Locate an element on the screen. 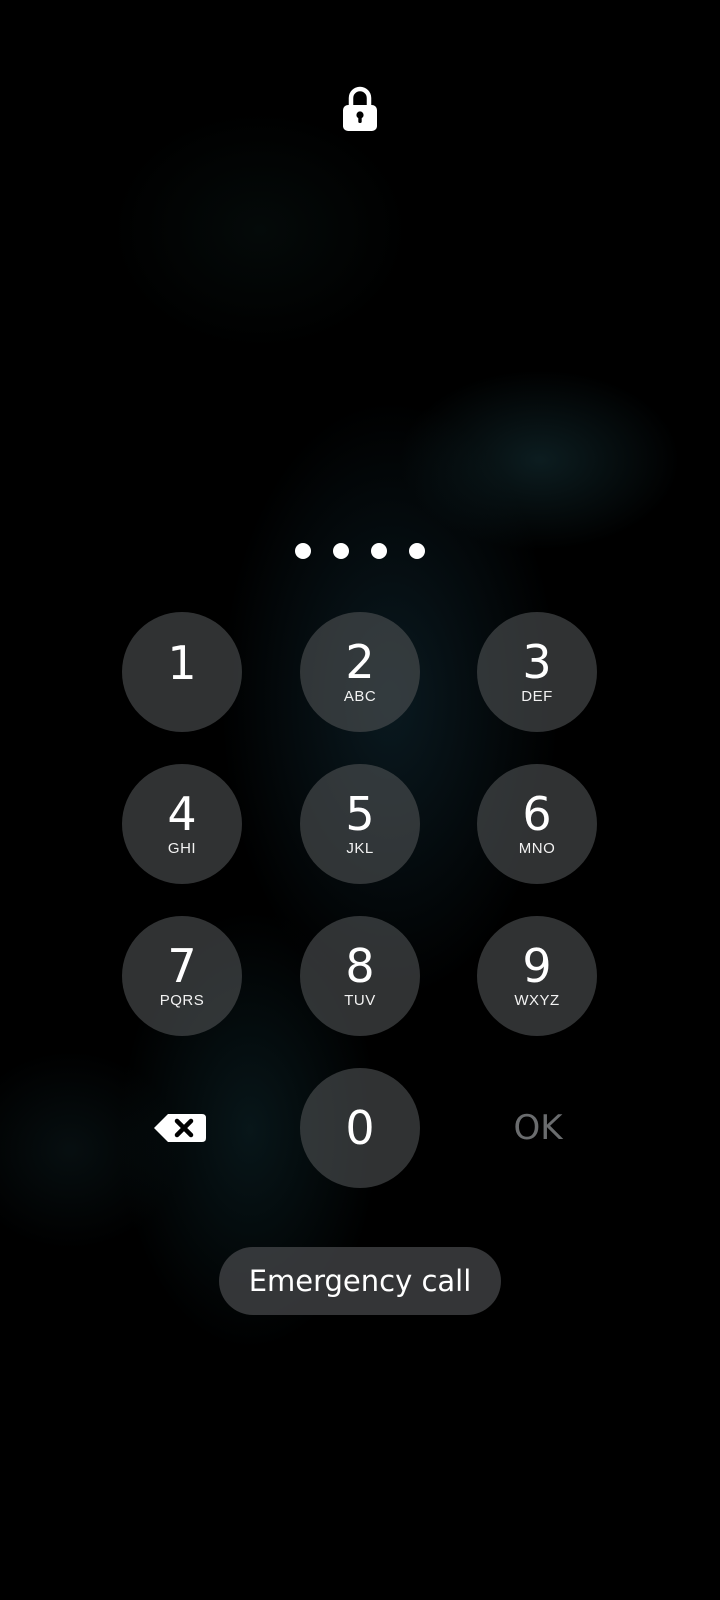 The width and height of the screenshot is (720, 1600). key-digit: 0 is located at coordinates (360, 1128).